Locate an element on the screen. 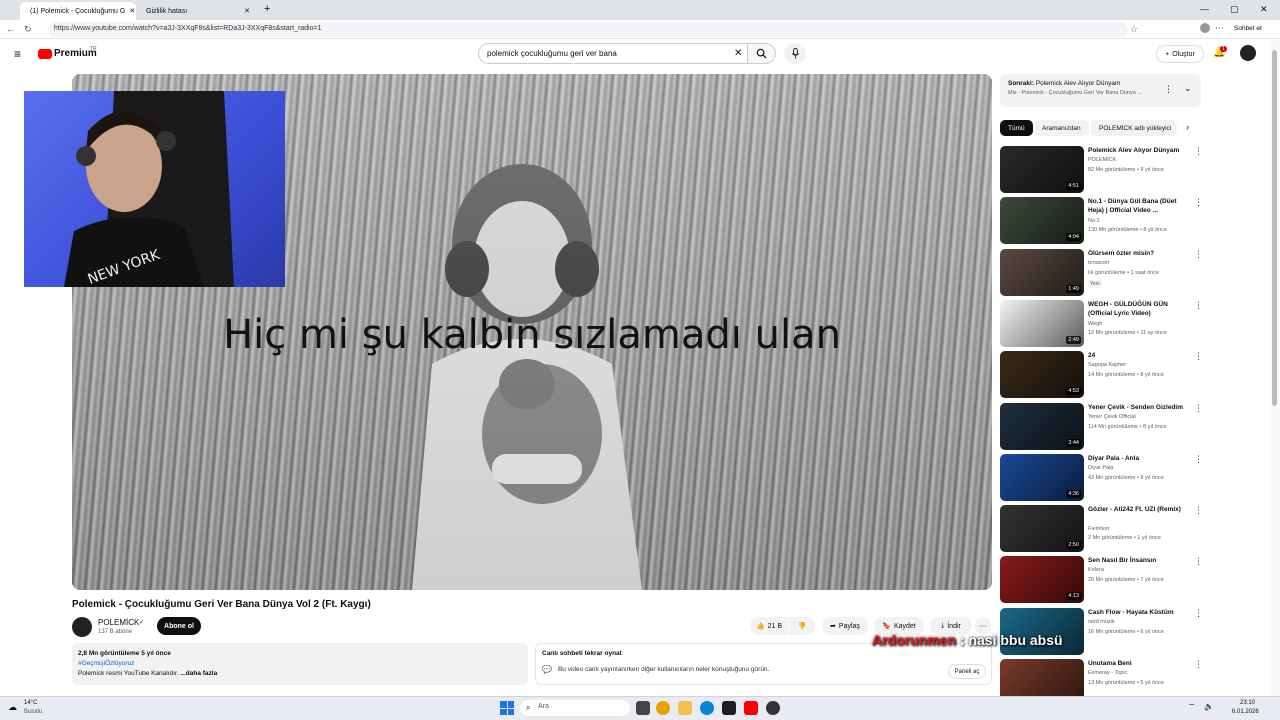 The height and width of the screenshot is (720, 1280). recommendation-title: Ölürsem özler misin? is located at coordinates (1138, 253).